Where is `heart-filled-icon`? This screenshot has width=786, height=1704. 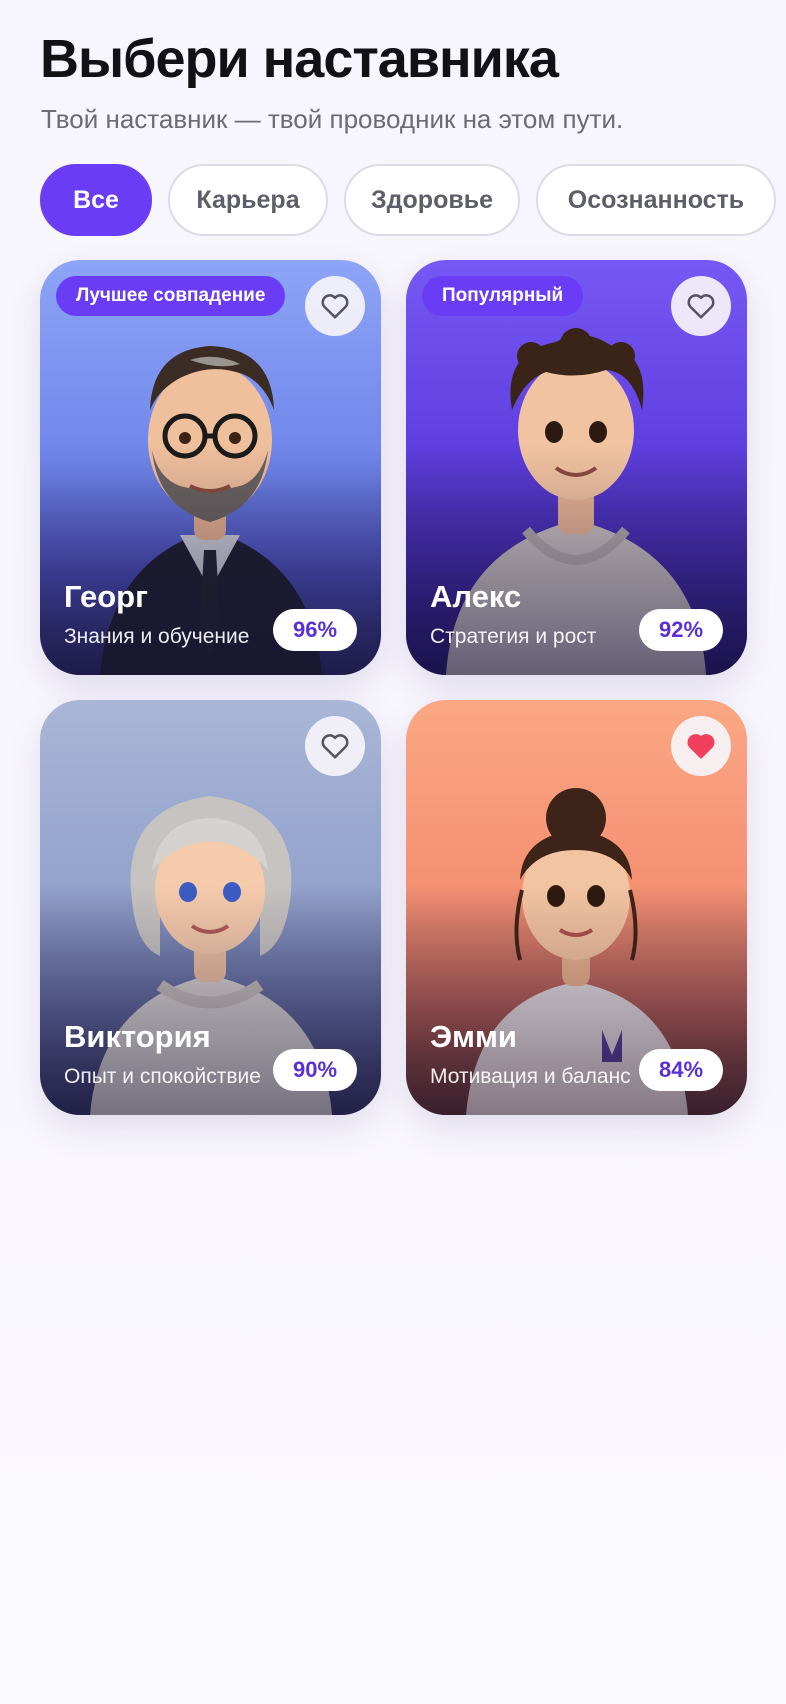 heart-filled-icon is located at coordinates (701, 746).